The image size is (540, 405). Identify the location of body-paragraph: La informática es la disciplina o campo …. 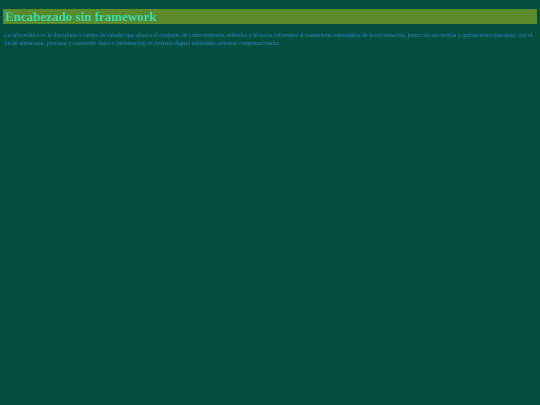
(268, 40).